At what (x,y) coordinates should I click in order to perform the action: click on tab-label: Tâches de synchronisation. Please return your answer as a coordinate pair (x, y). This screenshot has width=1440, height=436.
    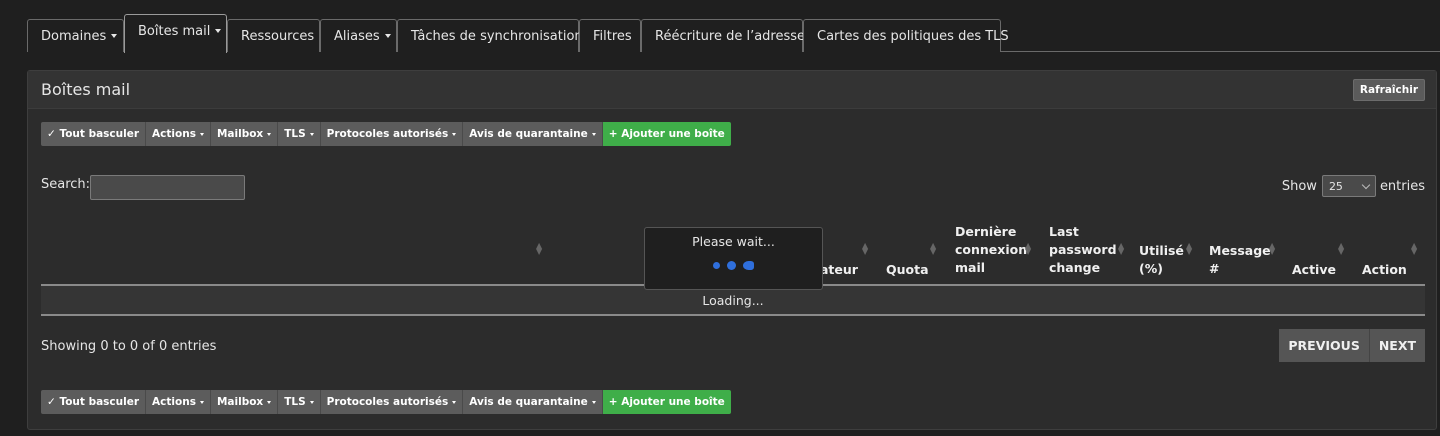
    Looking at the image, I should click on (497, 36).